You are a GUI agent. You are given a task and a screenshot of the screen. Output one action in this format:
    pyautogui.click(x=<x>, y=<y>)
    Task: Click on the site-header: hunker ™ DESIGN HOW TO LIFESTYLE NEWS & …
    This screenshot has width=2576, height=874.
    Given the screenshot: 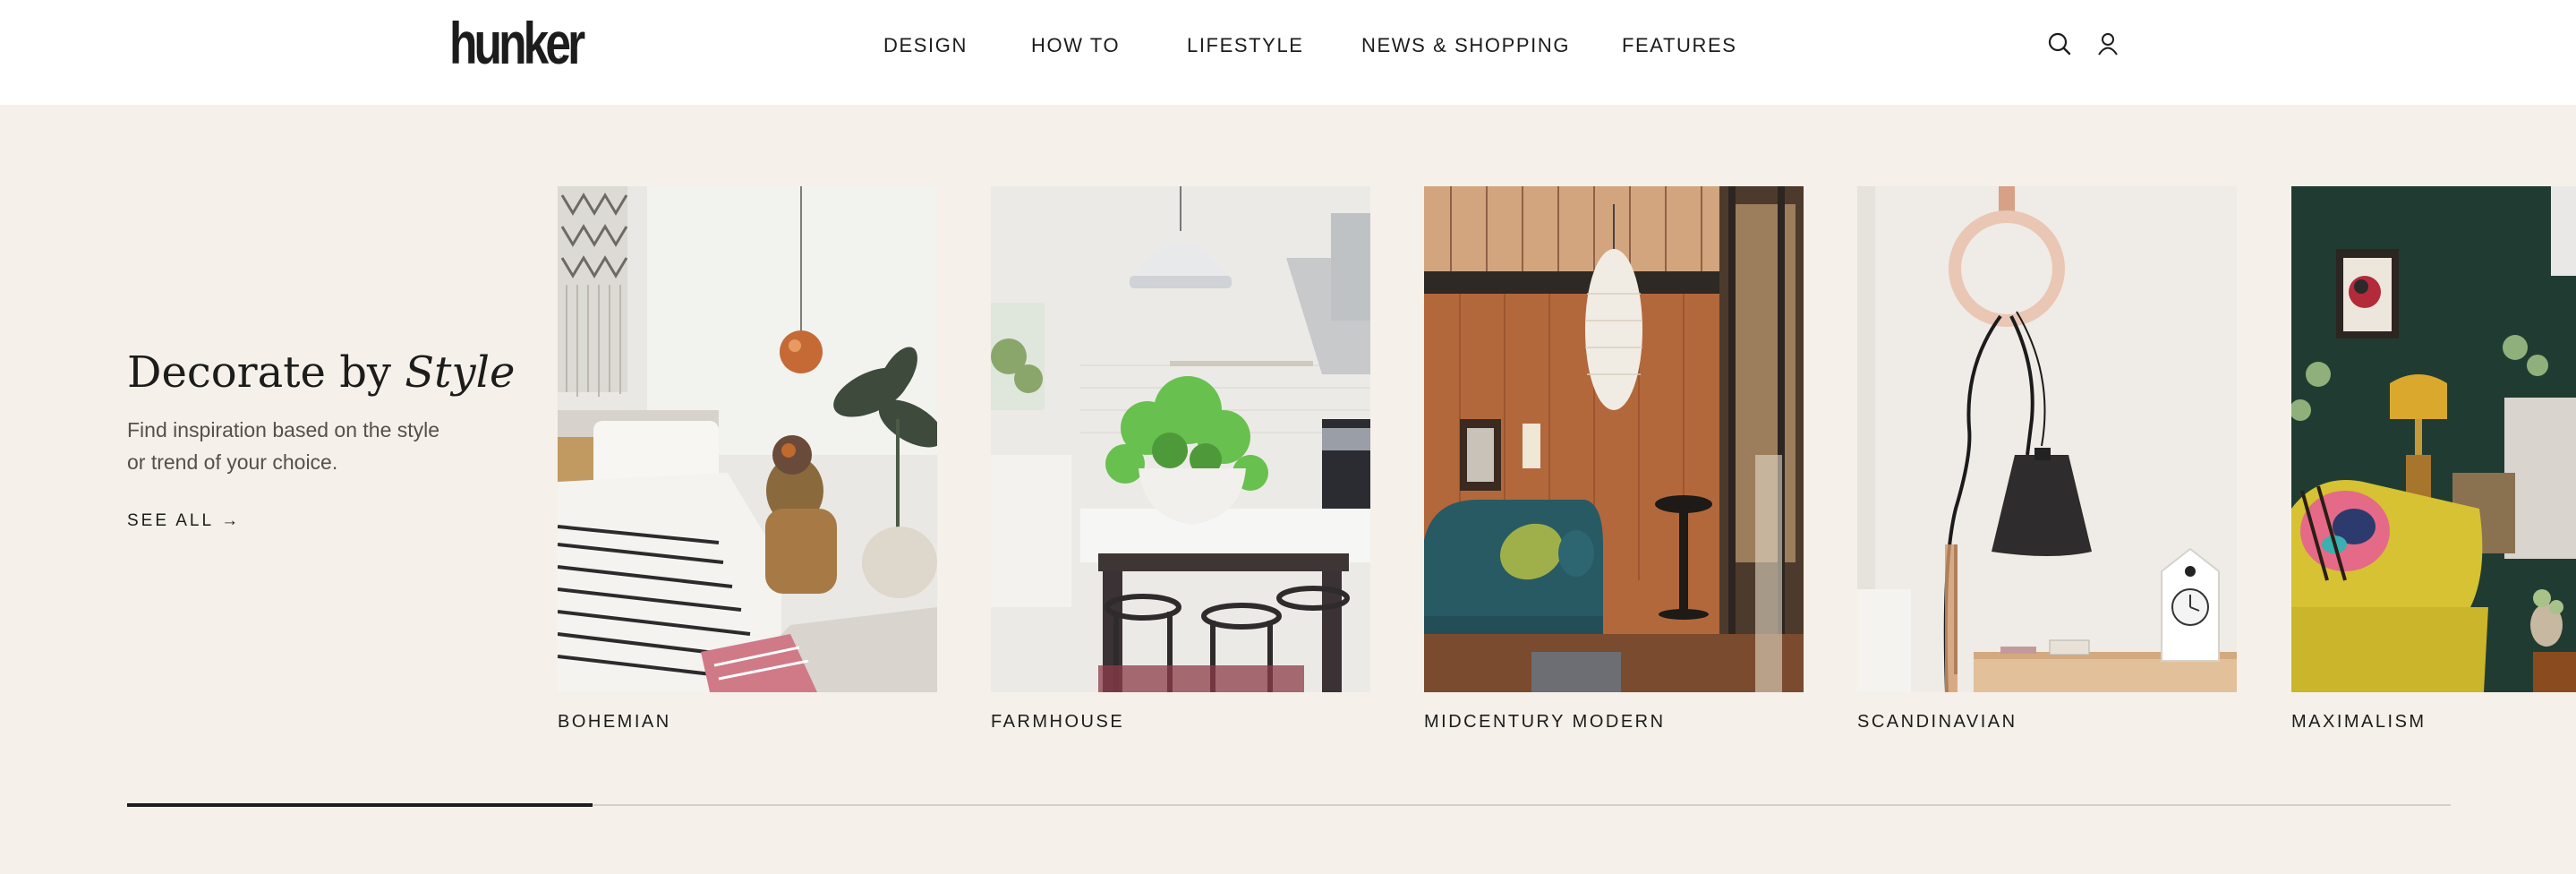 What is the action you would take?
    pyautogui.click(x=1288, y=52)
    